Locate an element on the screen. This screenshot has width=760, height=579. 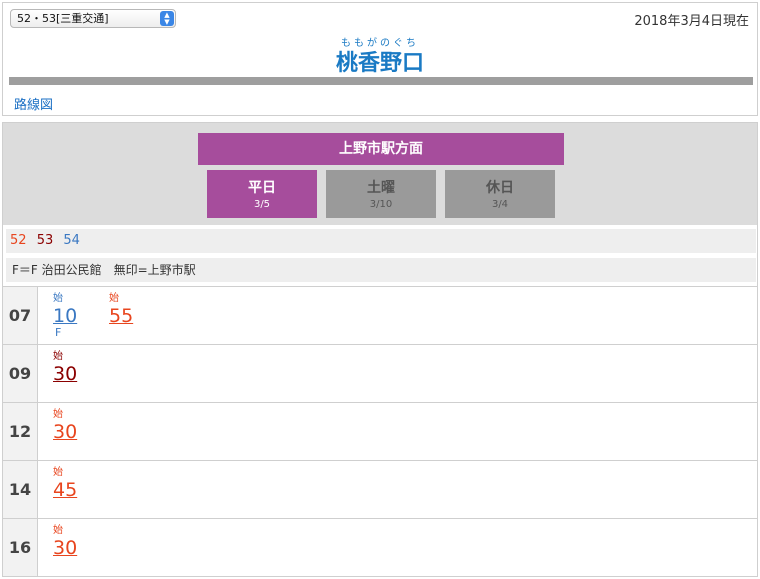
departure-minute: 10 is located at coordinates (65, 316).